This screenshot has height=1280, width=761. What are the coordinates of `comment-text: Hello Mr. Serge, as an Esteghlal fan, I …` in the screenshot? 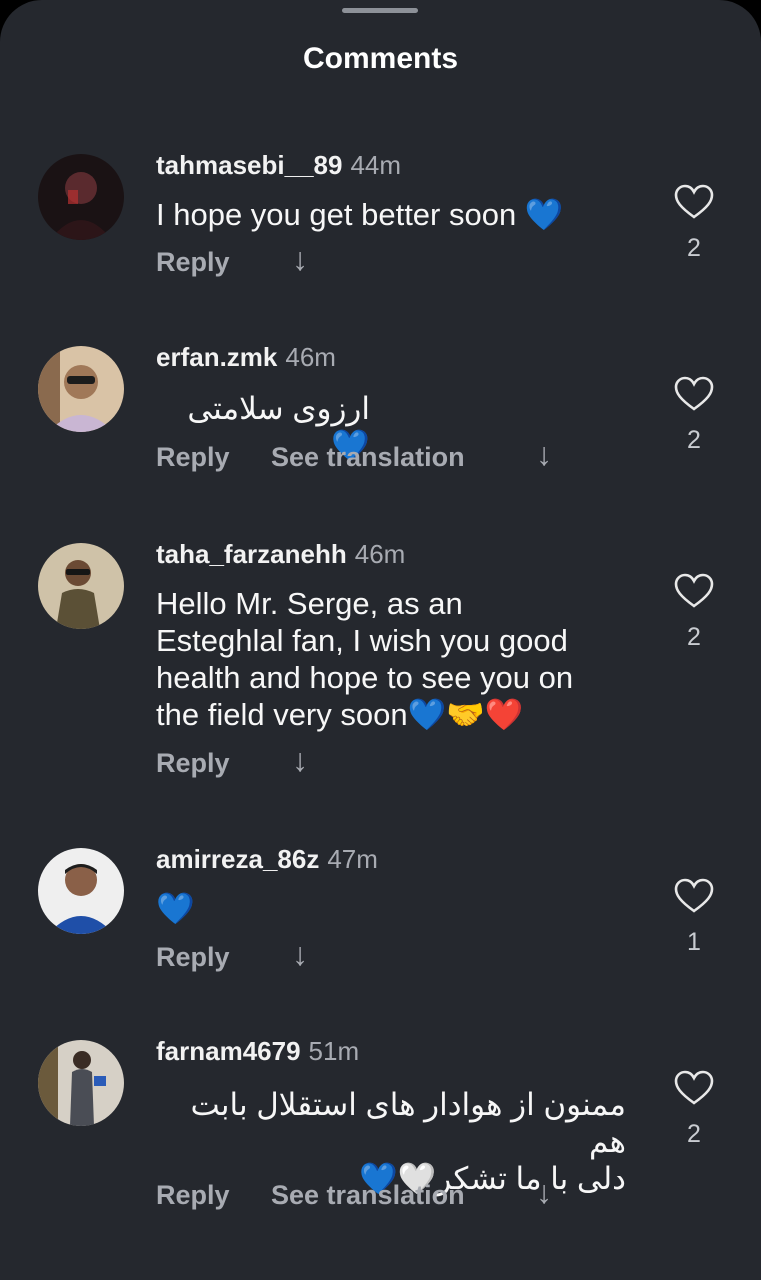 It's located at (365, 659).